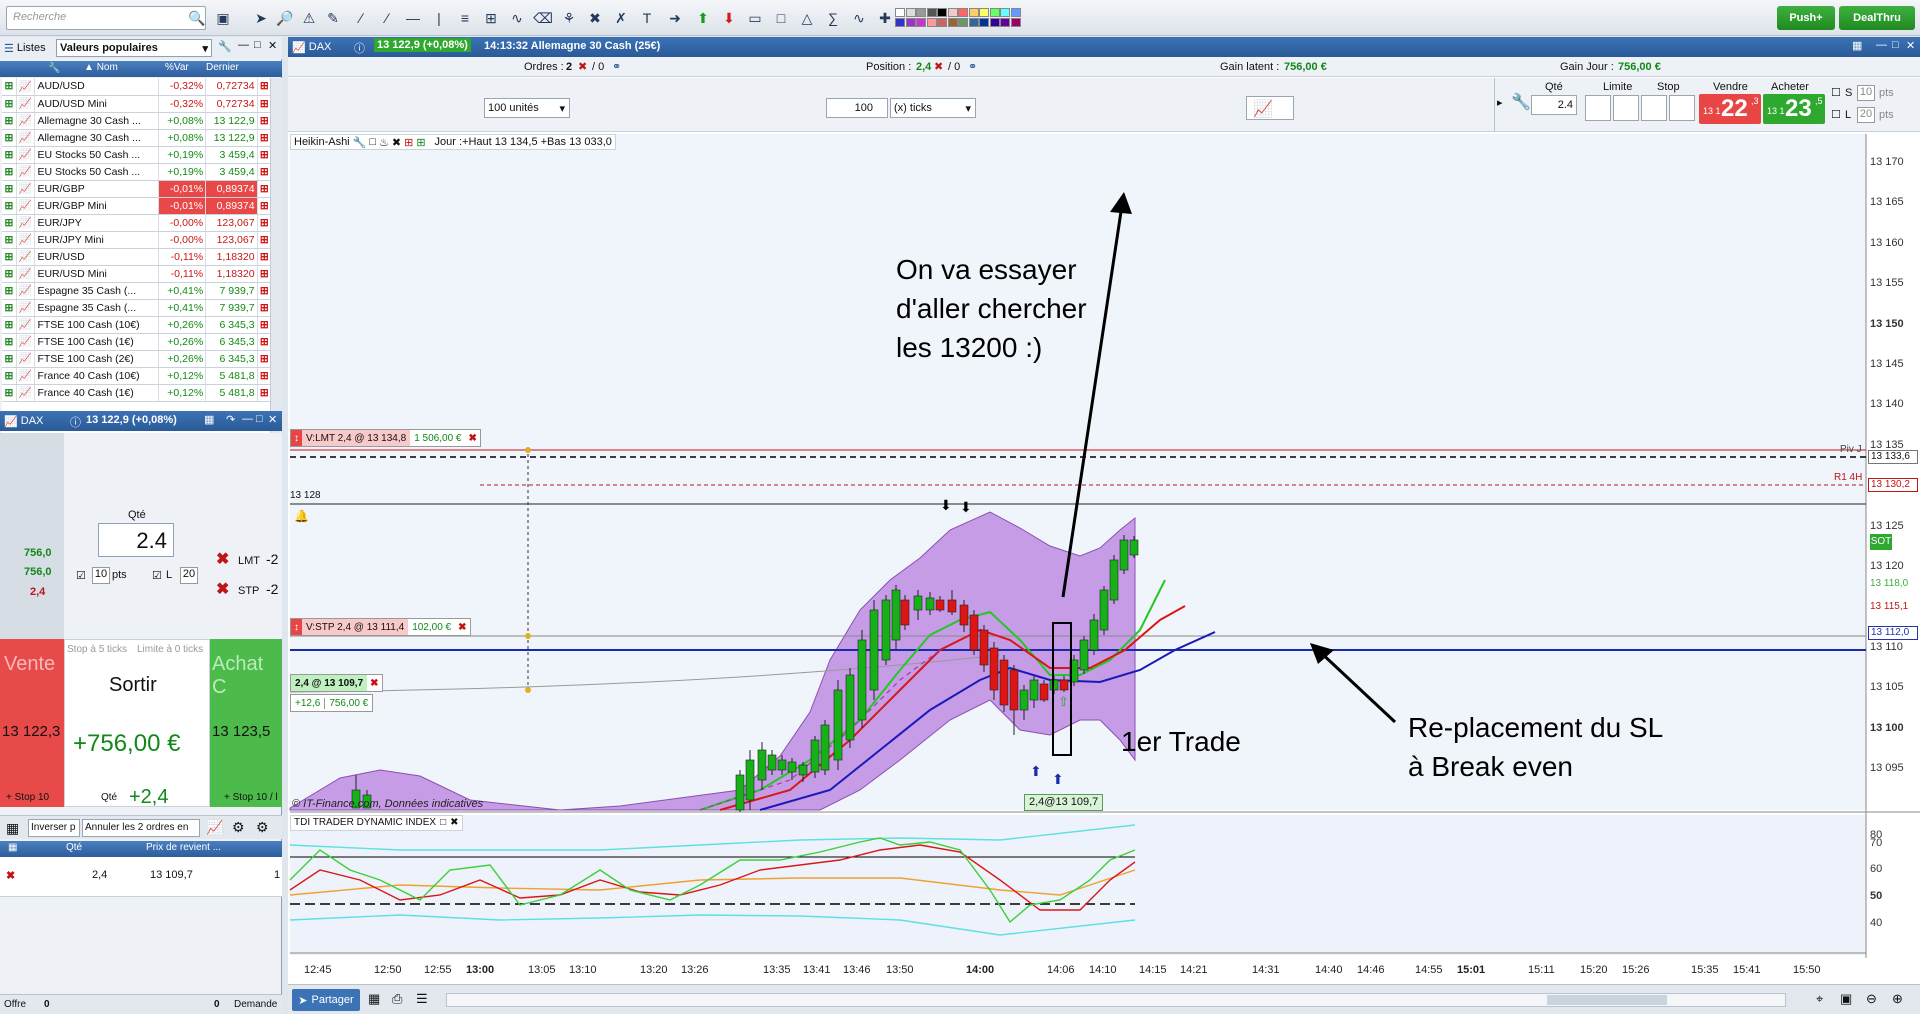 Image resolution: width=1920 pixels, height=1014 pixels. Describe the element at coordinates (472, 438) in the screenshot. I see `cancel-limit-icon: ✖` at that location.